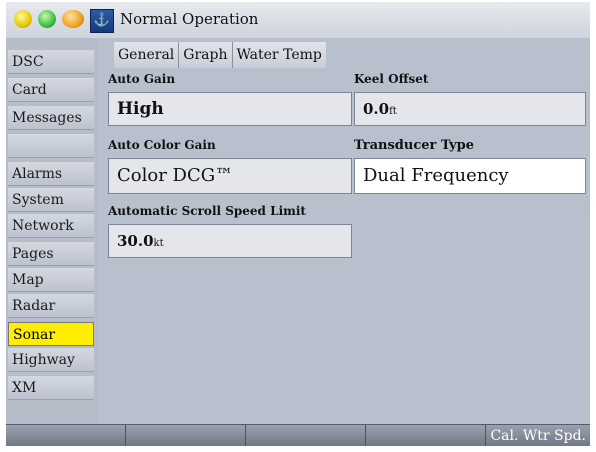 The height and width of the screenshot is (452, 596). What do you see at coordinates (51, 174) in the screenshot?
I see `sidebar-item-alarms: Alarms` at bounding box center [51, 174].